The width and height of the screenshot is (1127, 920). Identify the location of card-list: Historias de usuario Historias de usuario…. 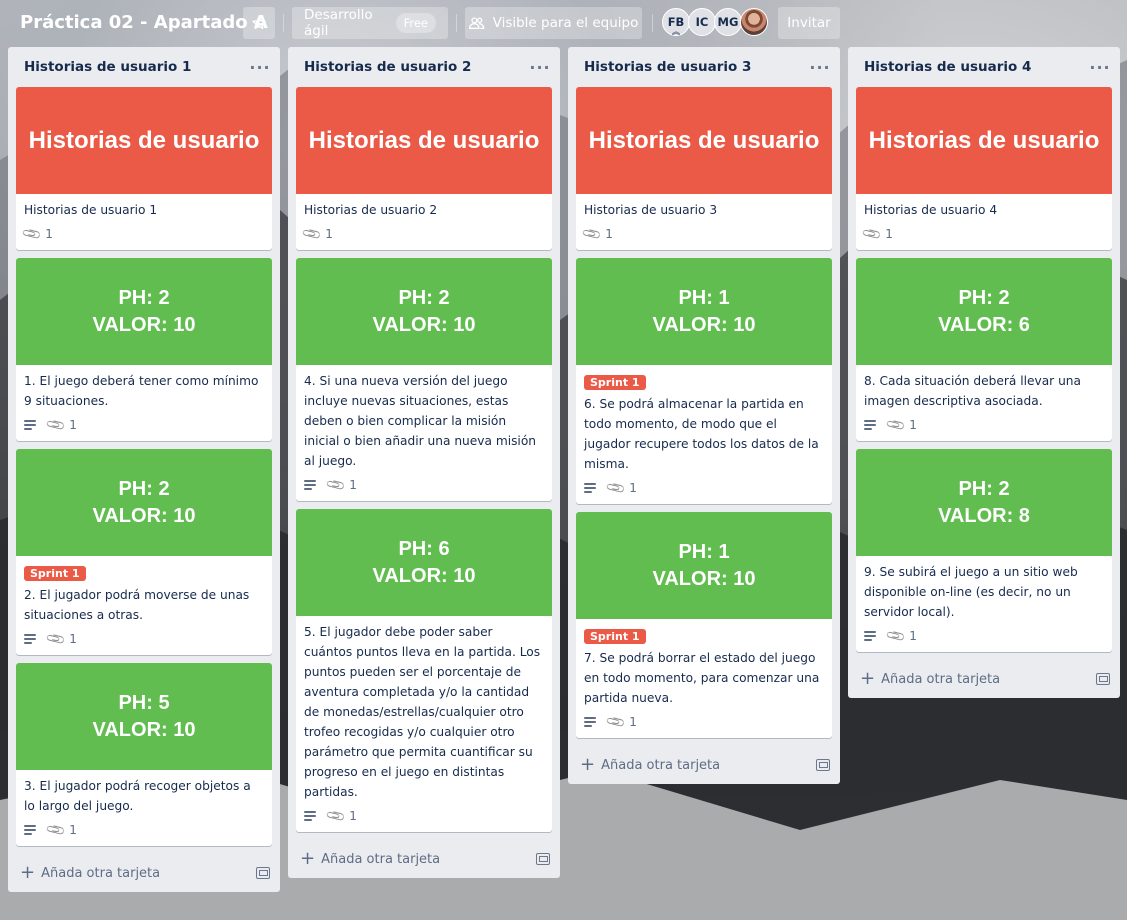
(984, 369).